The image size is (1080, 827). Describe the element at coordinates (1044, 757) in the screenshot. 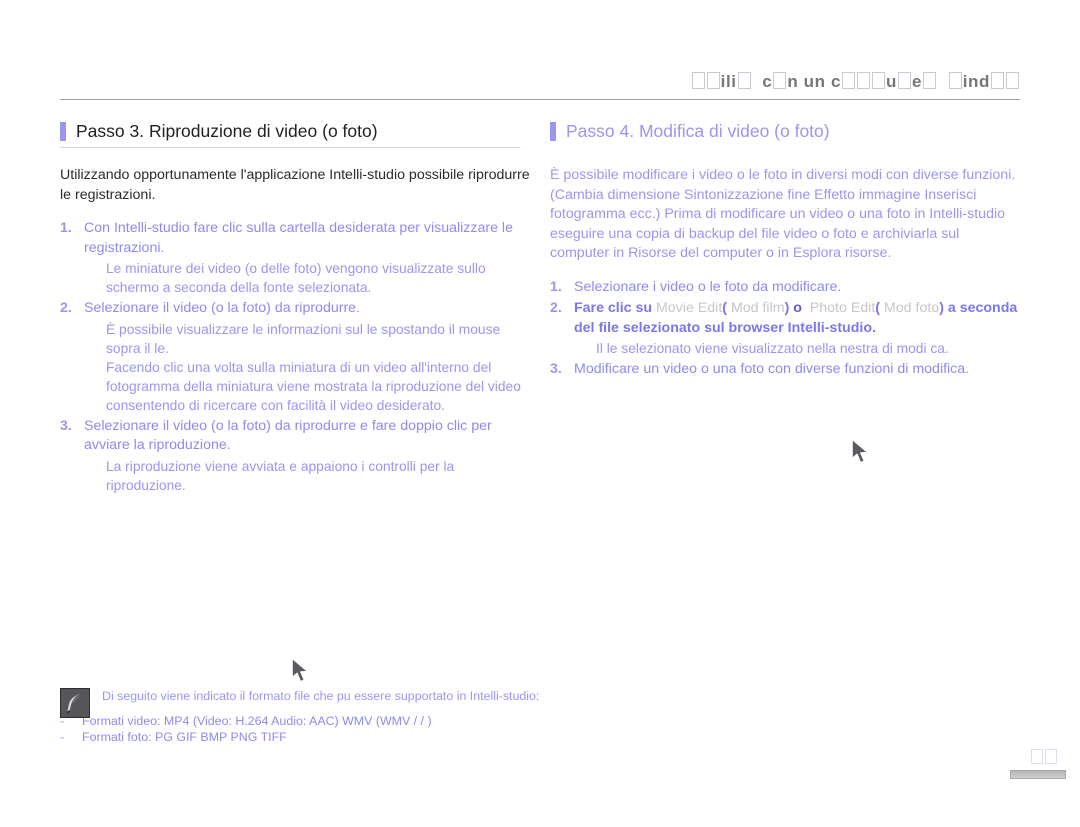

I see `page-number` at that location.